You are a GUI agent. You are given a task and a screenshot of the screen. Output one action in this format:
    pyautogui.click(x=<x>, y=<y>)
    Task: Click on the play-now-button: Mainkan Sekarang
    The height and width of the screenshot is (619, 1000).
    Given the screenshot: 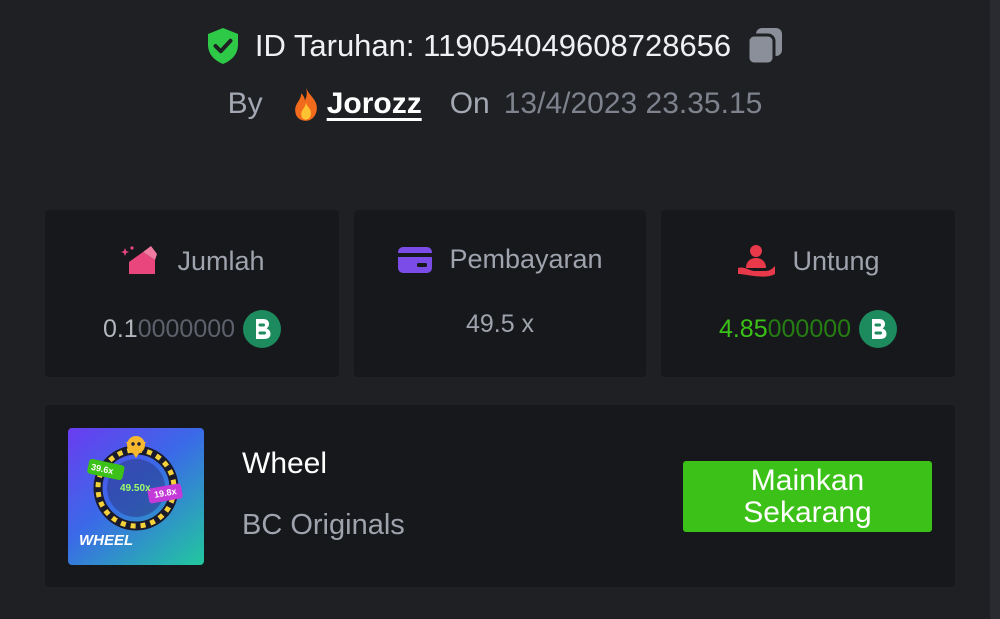 What is the action you would take?
    pyautogui.click(x=807, y=496)
    